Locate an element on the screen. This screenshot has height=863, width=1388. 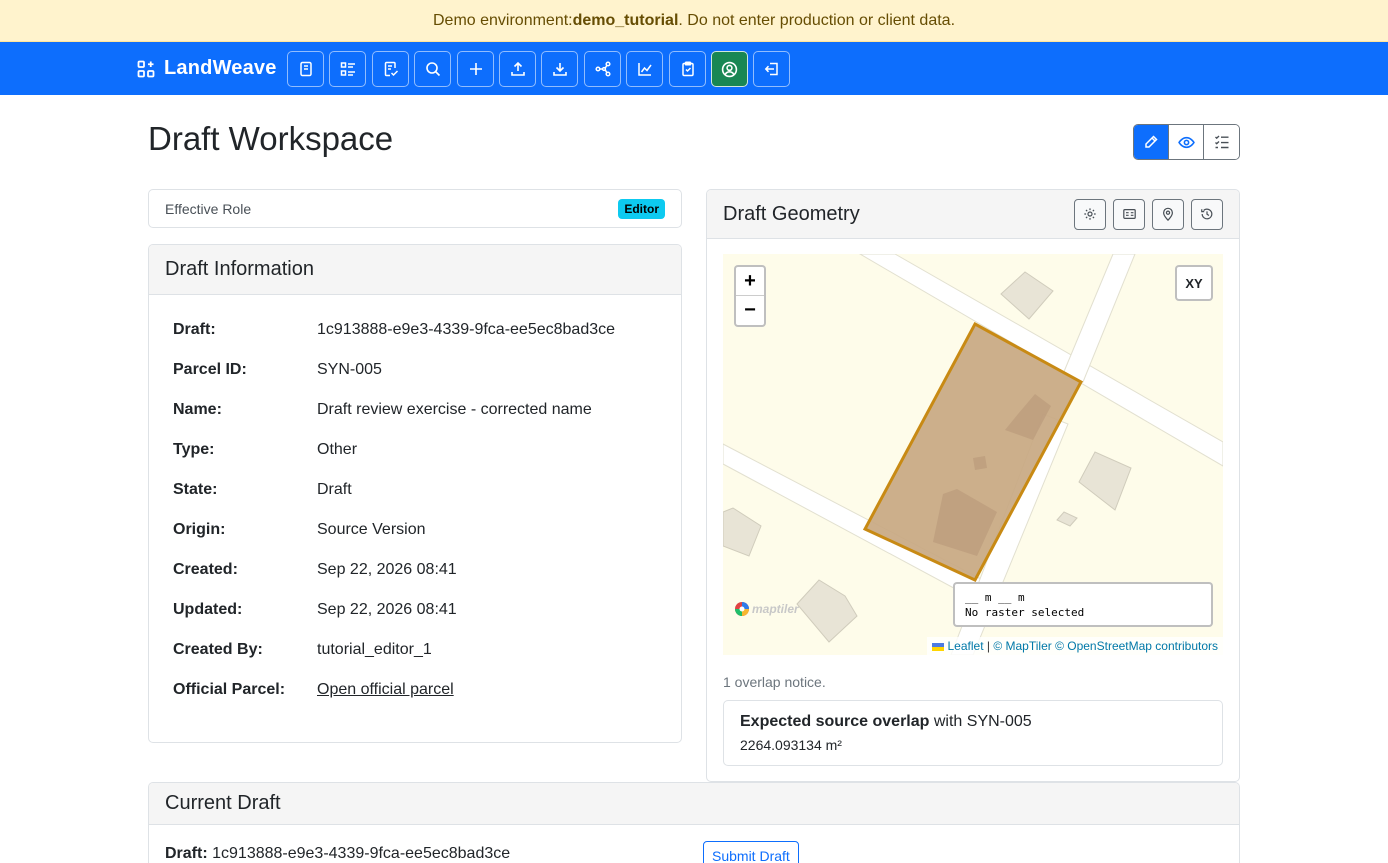
info-value: tutorial_editor_1 is located at coordinates (374, 649).